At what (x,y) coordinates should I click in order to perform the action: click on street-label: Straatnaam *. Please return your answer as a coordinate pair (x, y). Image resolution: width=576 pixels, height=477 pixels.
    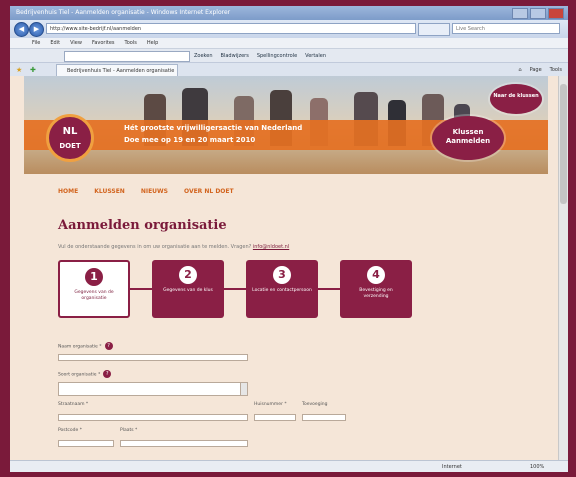
    Looking at the image, I should click on (73, 404).